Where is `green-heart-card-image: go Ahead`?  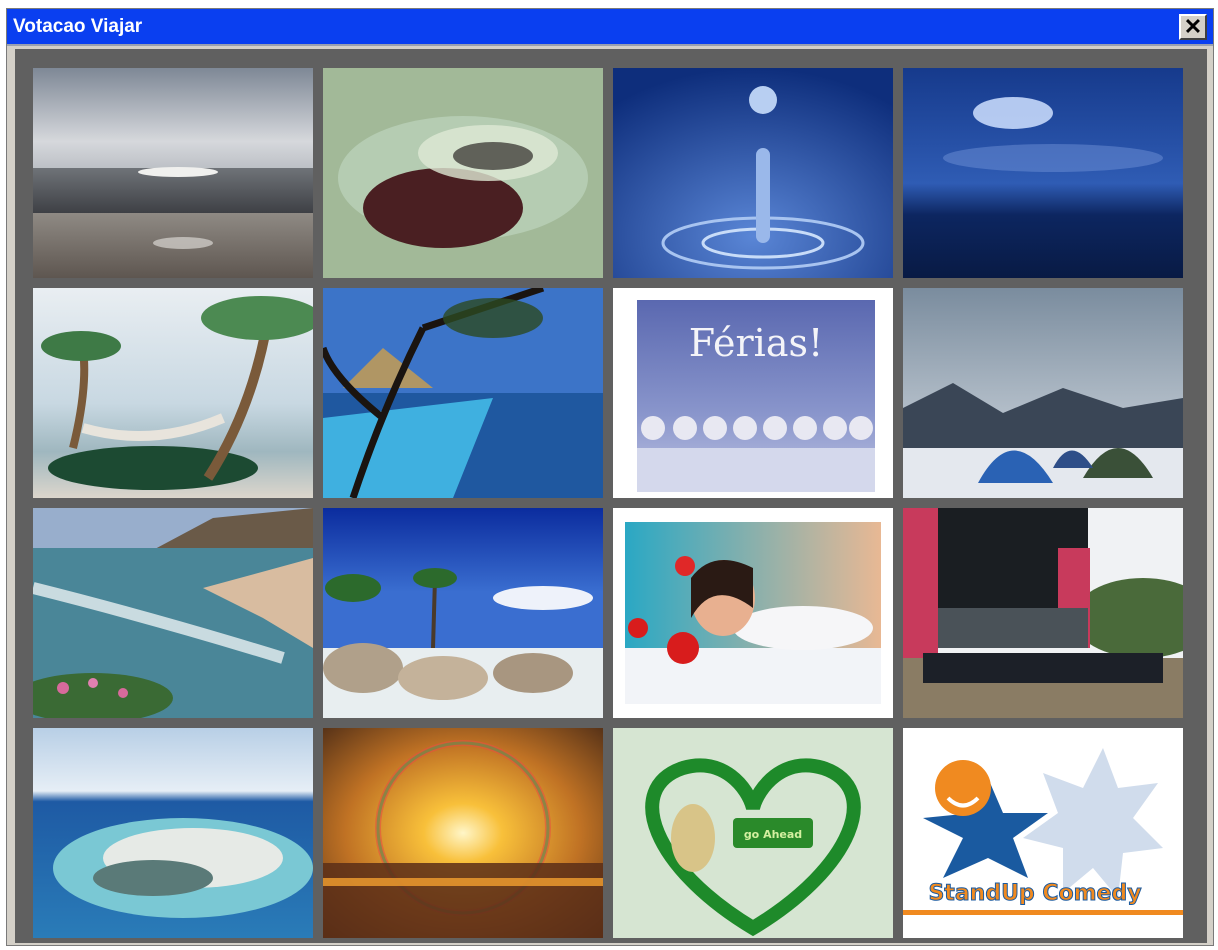
green-heart-card-image: go Ahead is located at coordinates (753, 833).